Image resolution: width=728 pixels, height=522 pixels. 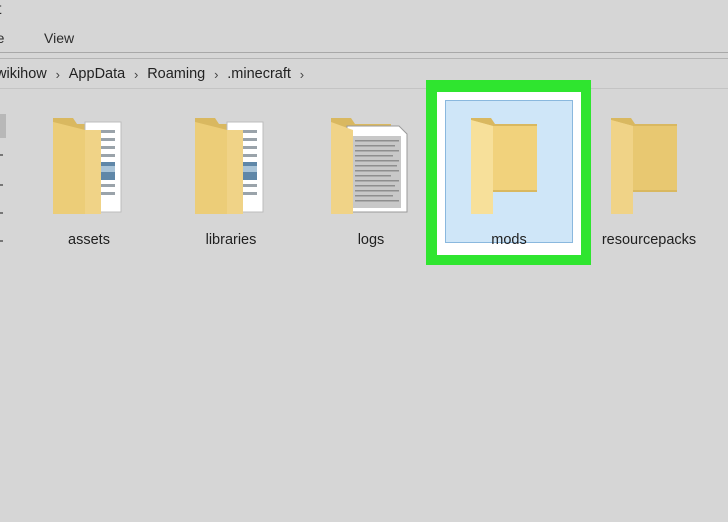 I want to click on folder-logs: logs, so click(x=371, y=175).